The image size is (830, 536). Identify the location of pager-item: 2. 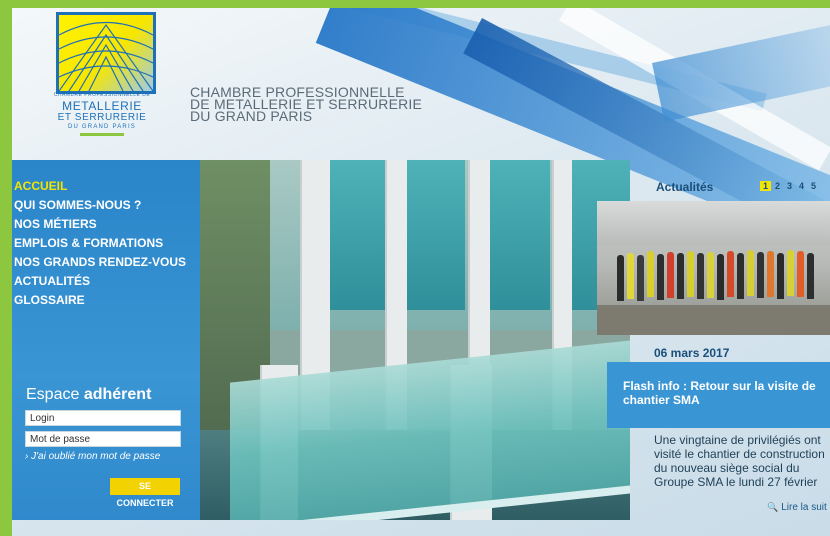
(777, 186).